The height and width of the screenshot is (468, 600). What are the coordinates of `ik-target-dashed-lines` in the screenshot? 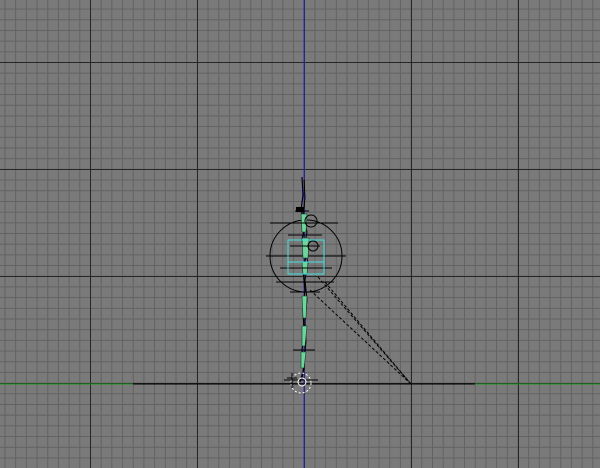 It's located at (360, 330).